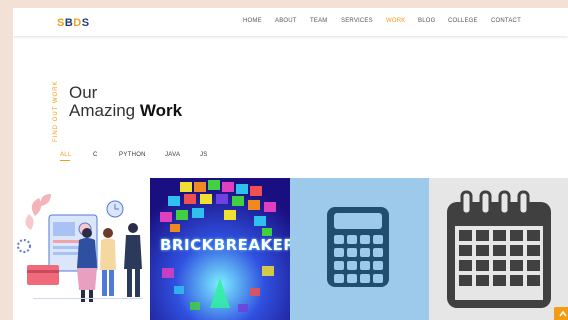 The image size is (568, 320). Describe the element at coordinates (357, 21) in the screenshot. I see `nav-services: SERVICES` at that location.